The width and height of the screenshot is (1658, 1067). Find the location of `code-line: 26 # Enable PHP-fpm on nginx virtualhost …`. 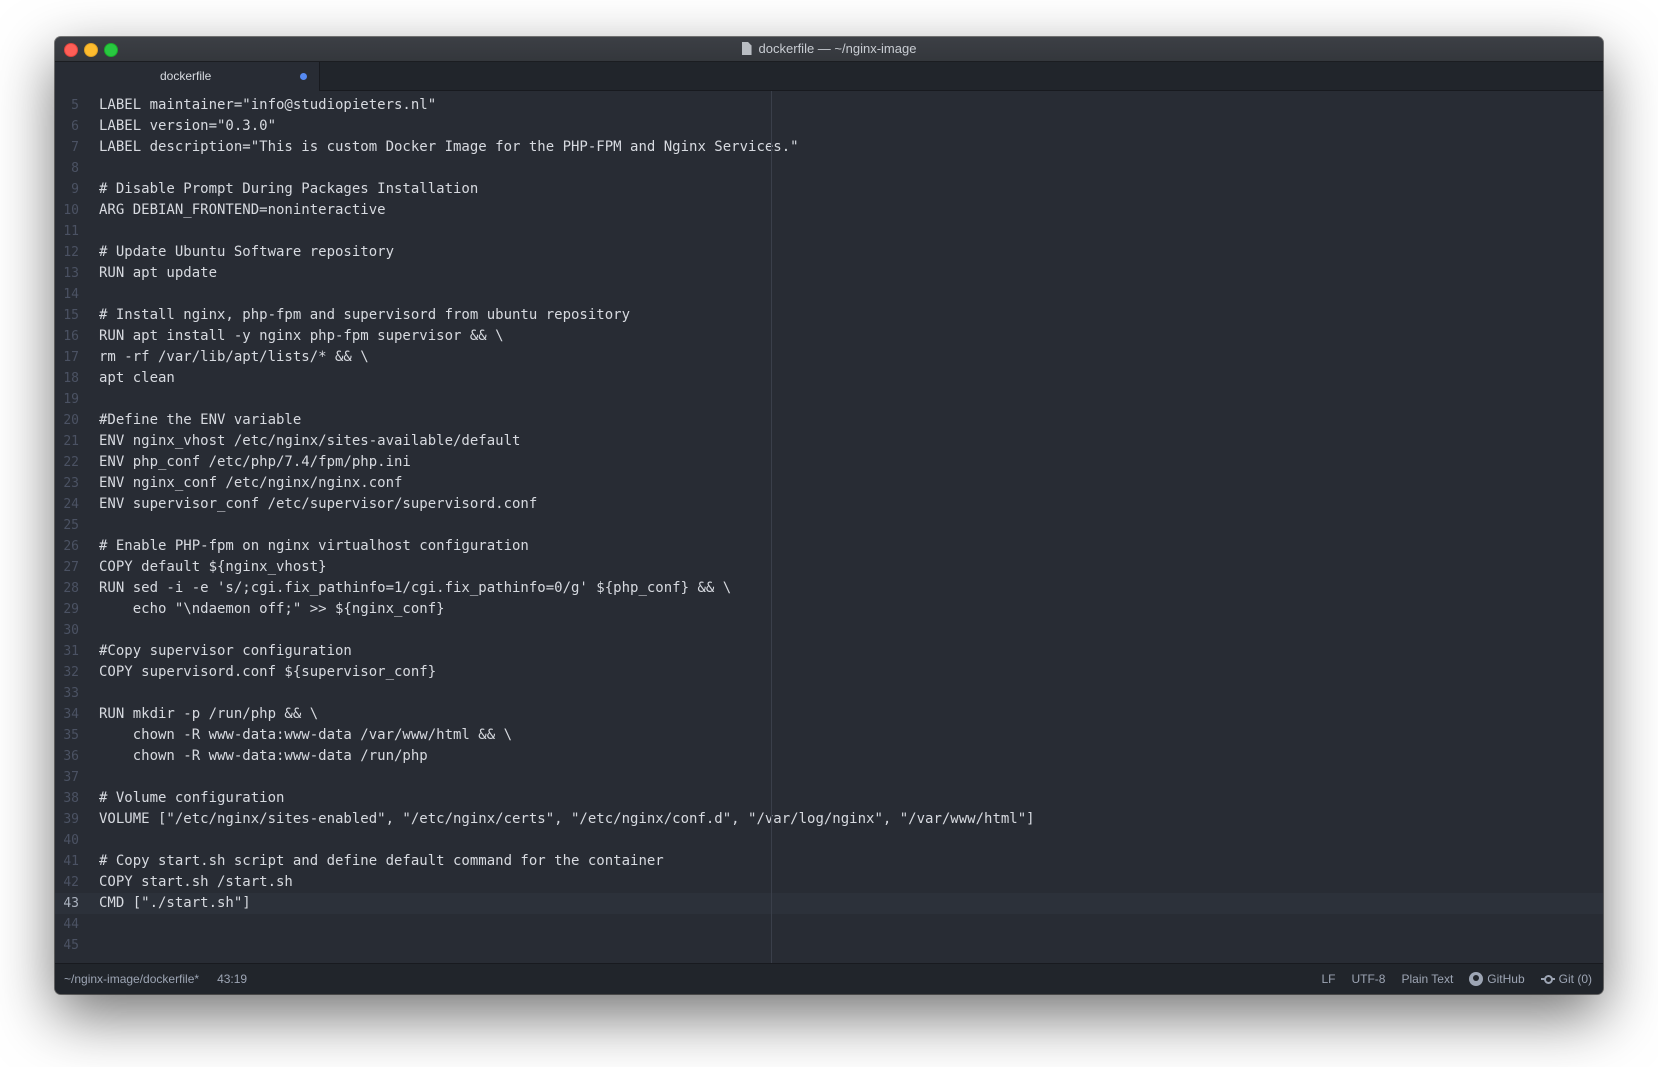

code-line: 26 # Enable PHP-fpm on nginx virtualhost … is located at coordinates (829, 546).